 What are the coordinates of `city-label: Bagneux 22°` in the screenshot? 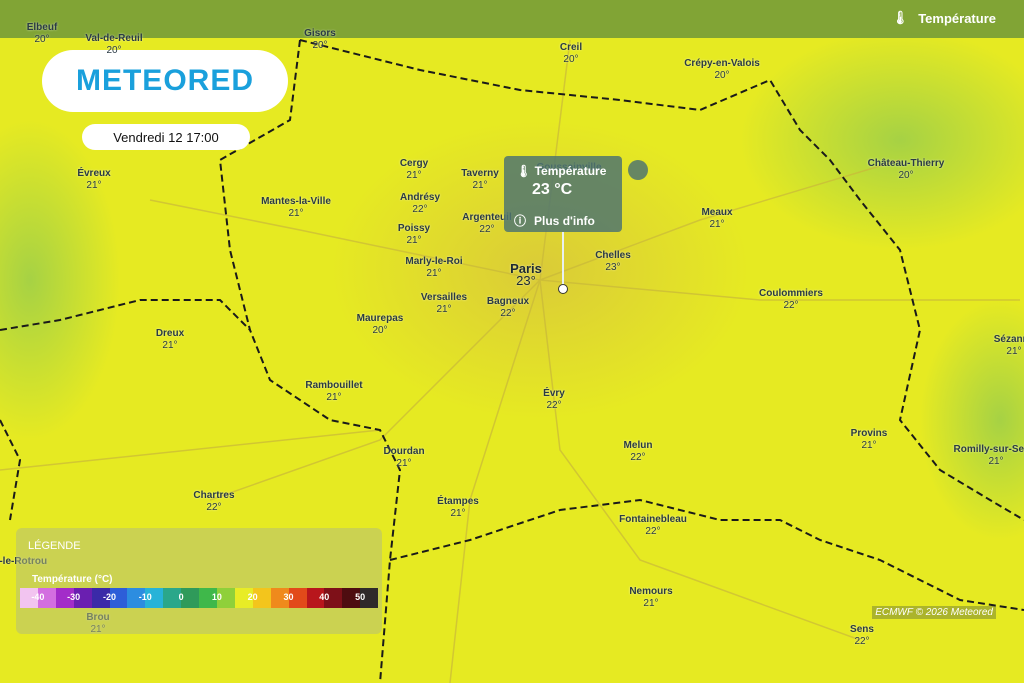 It's located at (508, 308).